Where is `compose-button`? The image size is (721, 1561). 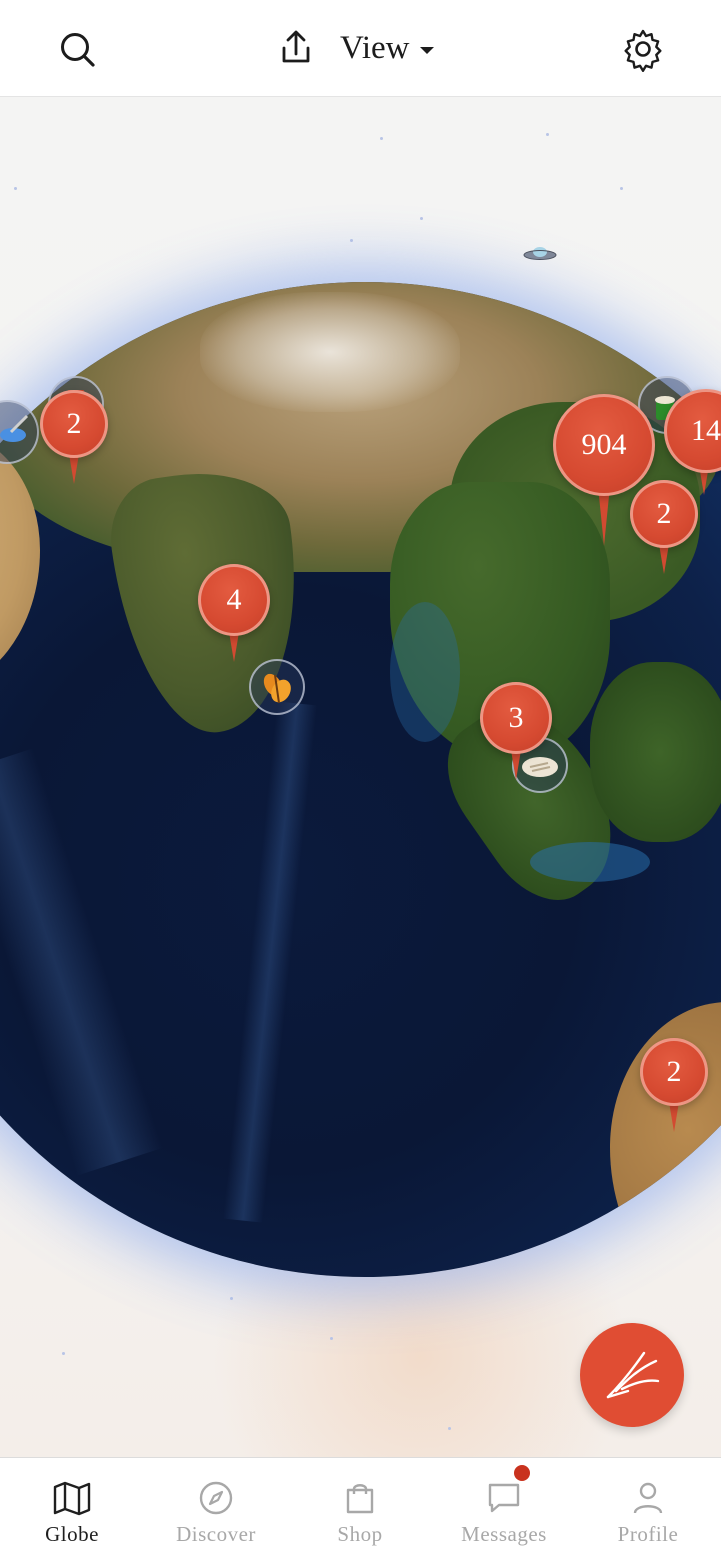 compose-button is located at coordinates (632, 1375).